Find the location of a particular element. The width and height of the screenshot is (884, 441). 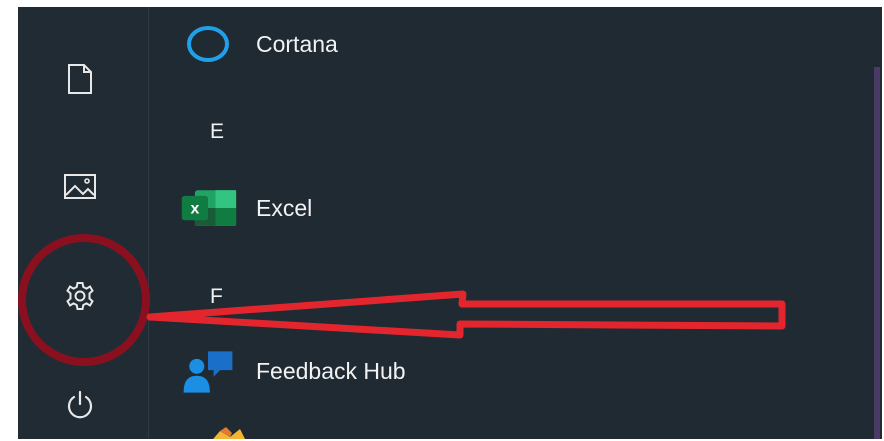

next-app-icon-partial is located at coordinates (226, 432).